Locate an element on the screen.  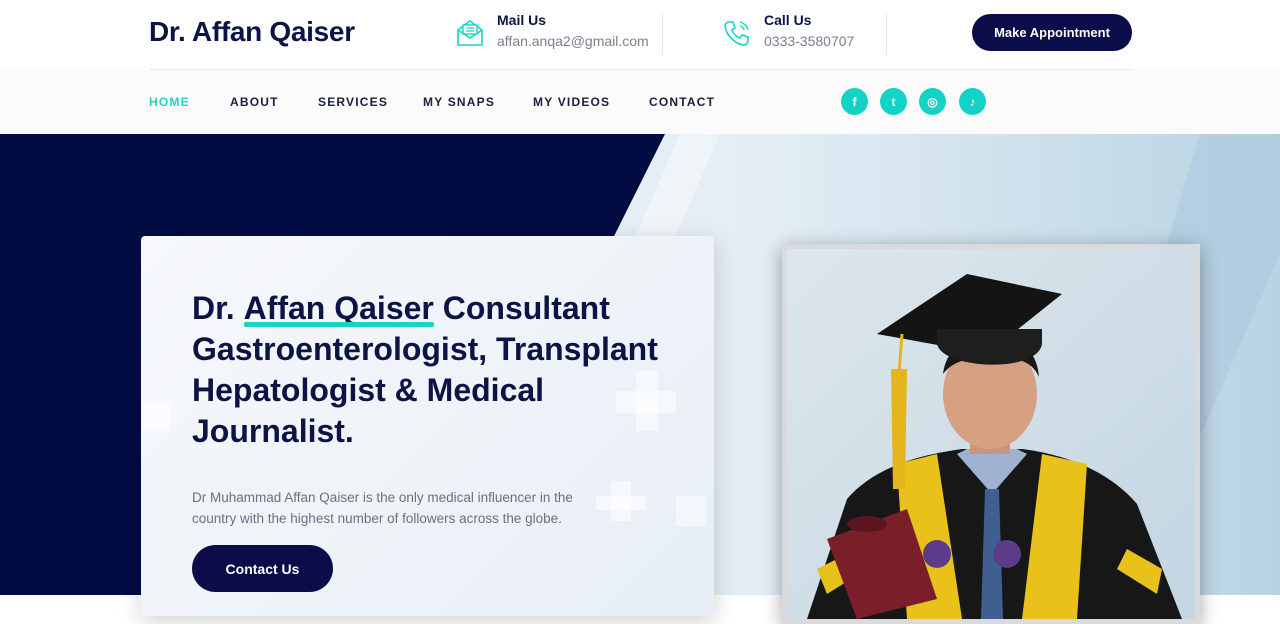
make-appointment-button: Make Appointment is located at coordinates (1052, 32).